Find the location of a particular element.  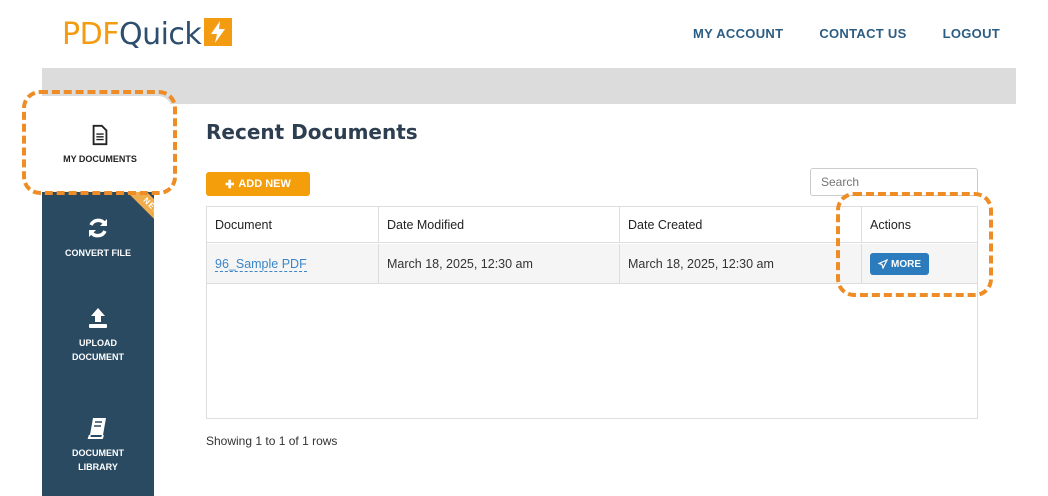

add-new-label: ADD NEW is located at coordinates (264, 184).